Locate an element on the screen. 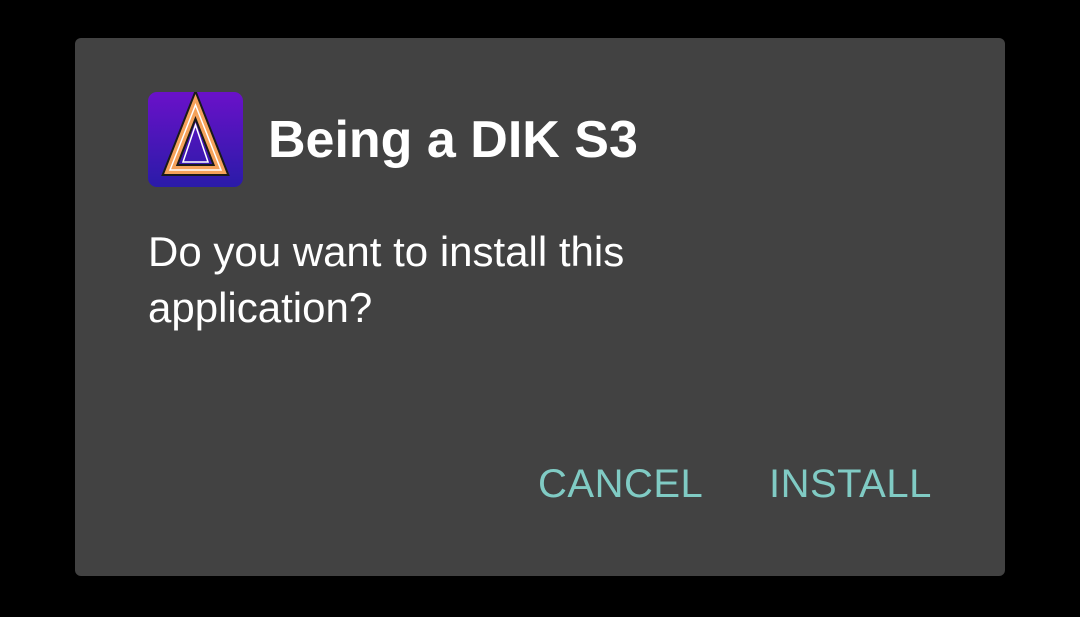 The height and width of the screenshot is (617, 1080). install-prompt-message: Do you want to install this application? is located at coordinates (386, 279).